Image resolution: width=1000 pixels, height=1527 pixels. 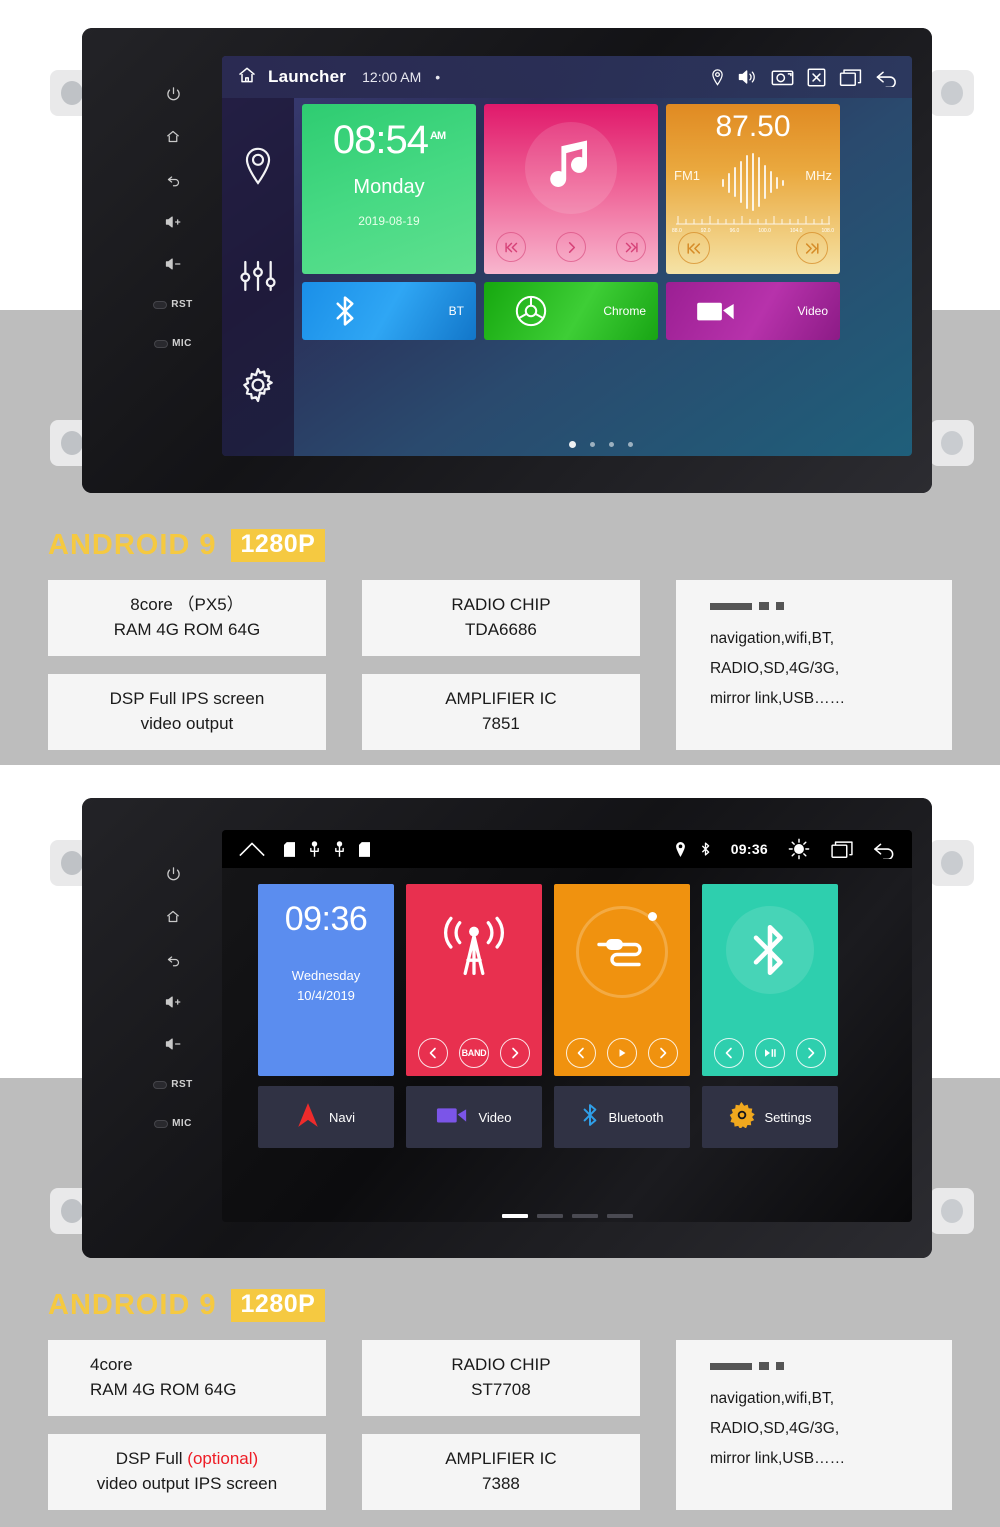 I want to click on clock-tile: 08:54 AM Monday 2019-08-19, so click(x=389, y=189).